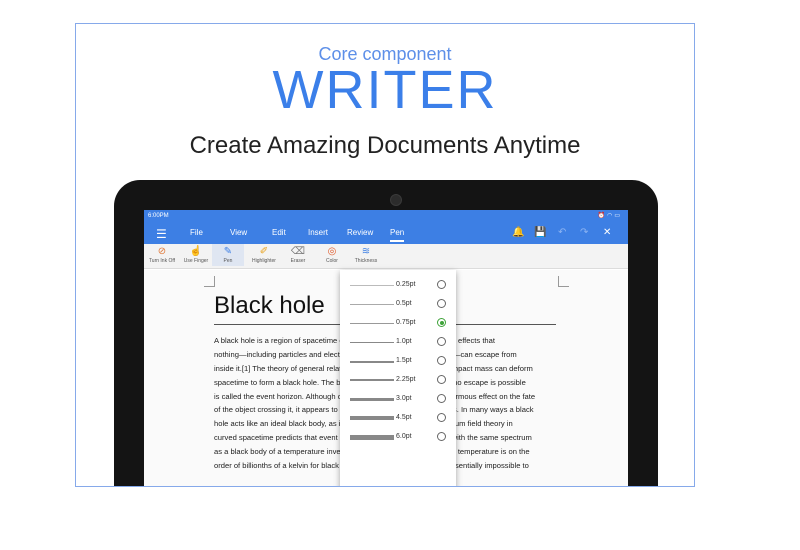 This screenshot has width=800, height=550. What do you see at coordinates (366, 251) in the screenshot?
I see `thickness-icon: ≋` at bounding box center [366, 251].